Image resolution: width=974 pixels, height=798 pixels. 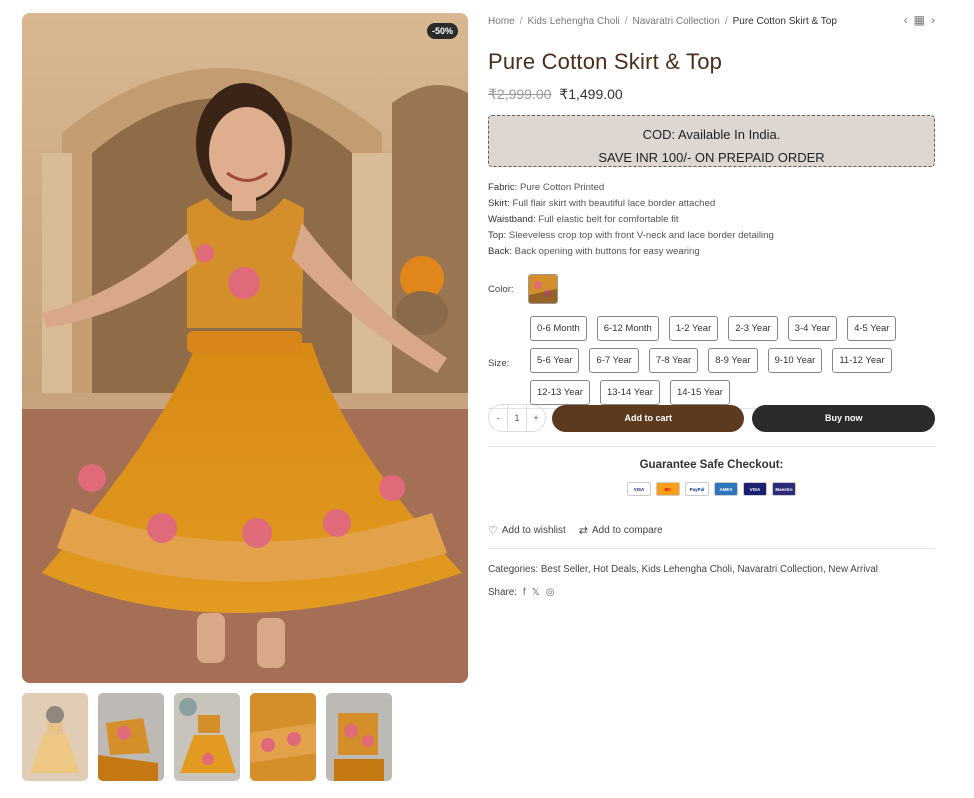 What do you see at coordinates (711, 446) in the screenshot?
I see `divider` at bounding box center [711, 446].